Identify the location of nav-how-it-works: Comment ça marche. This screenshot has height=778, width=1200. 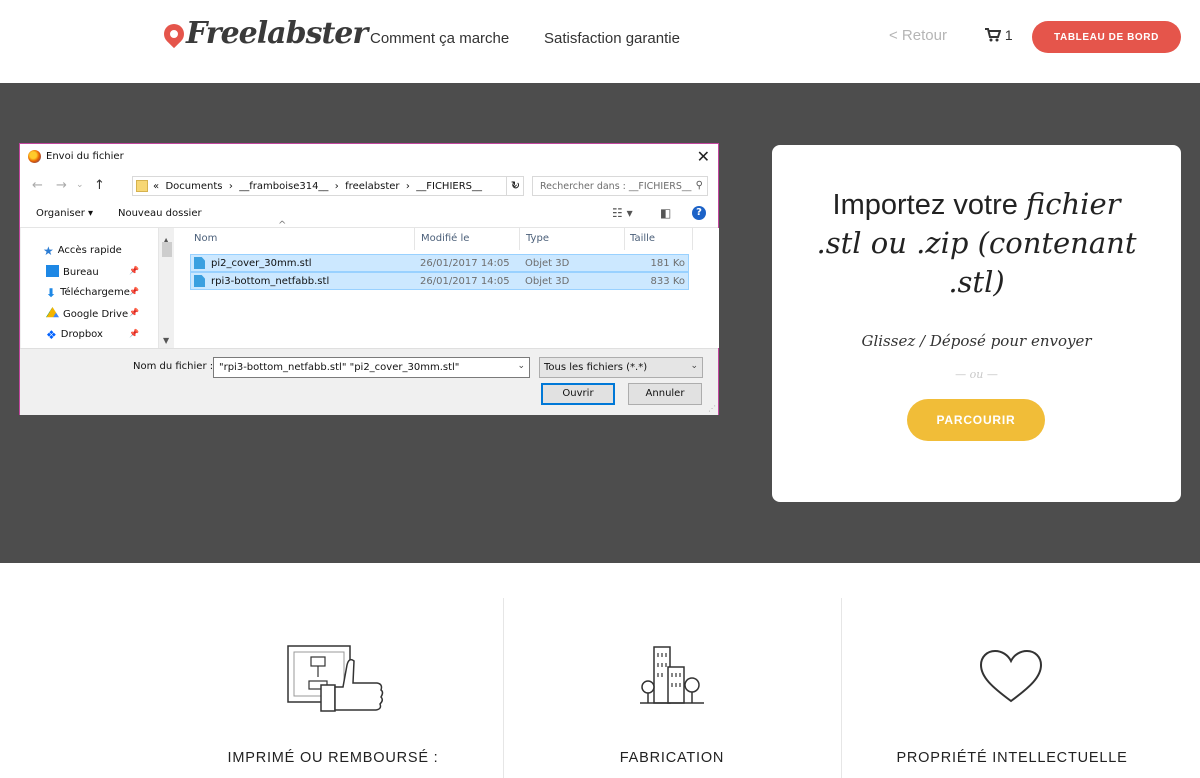
(439, 38).